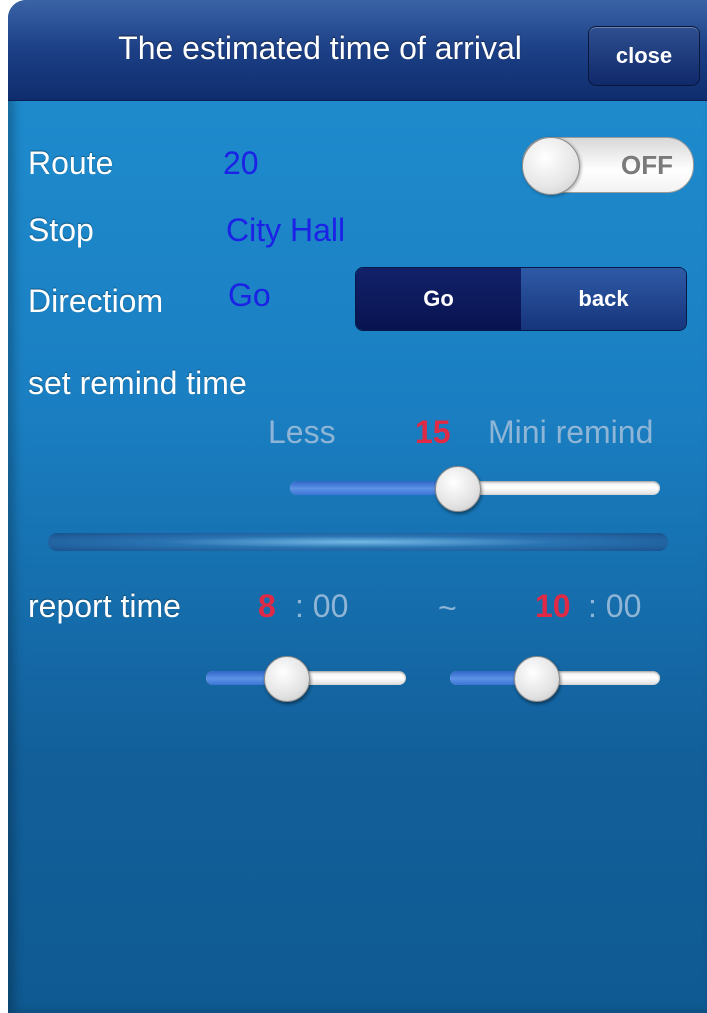  I want to click on on-off-toggle: OFF, so click(608, 166).